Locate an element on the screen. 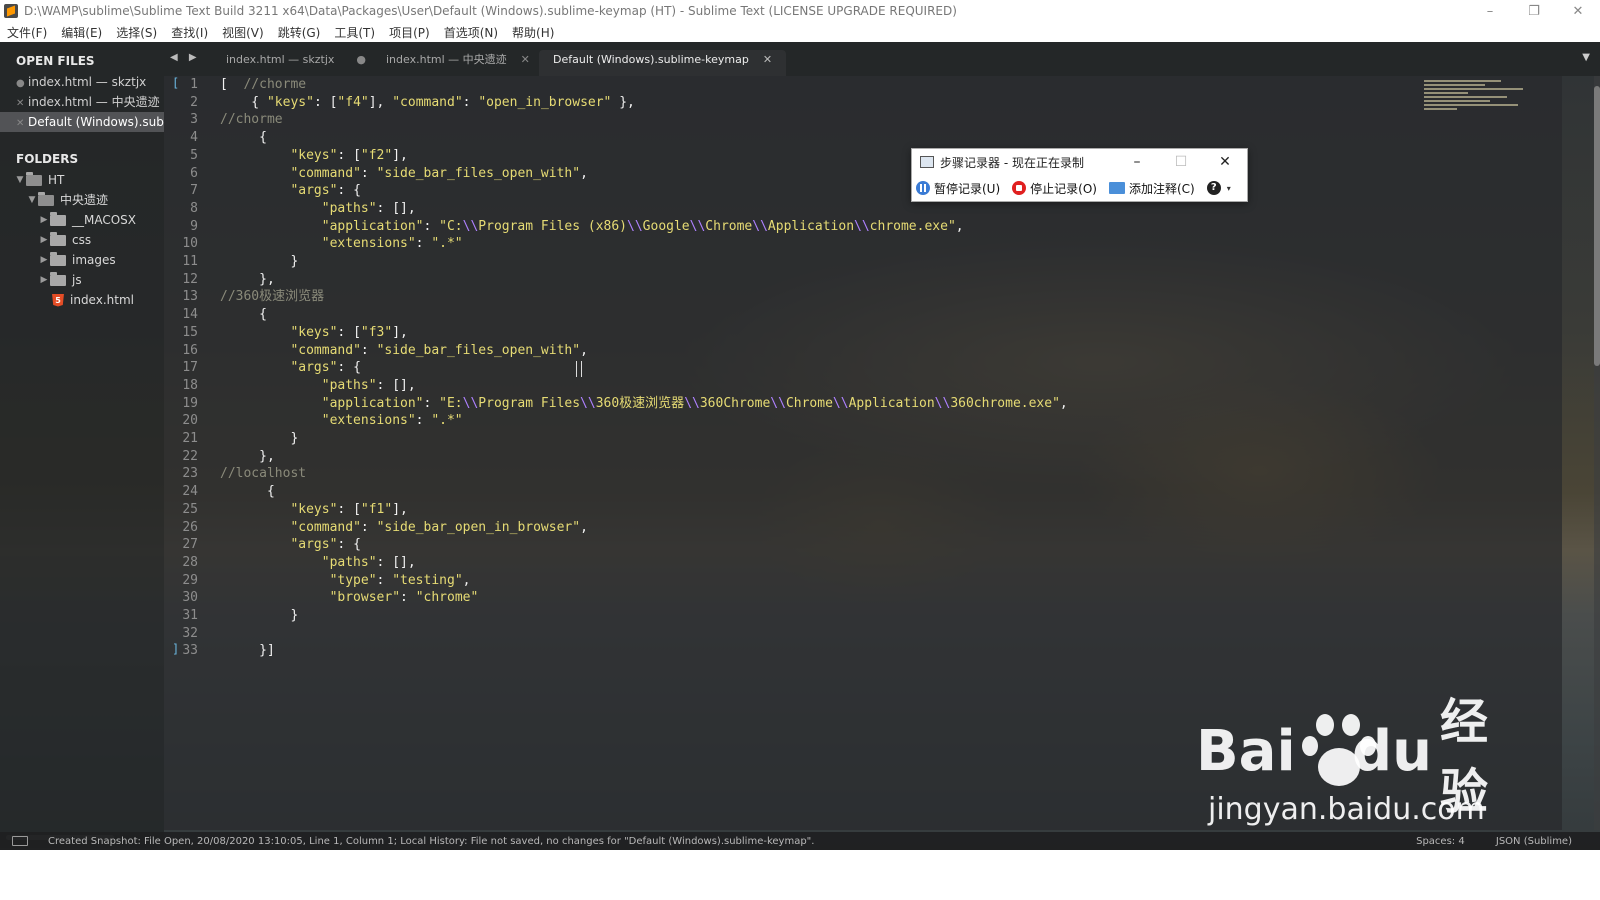 This screenshot has height=900, width=1600. close-window-button: ✕ is located at coordinates (1578, 11).